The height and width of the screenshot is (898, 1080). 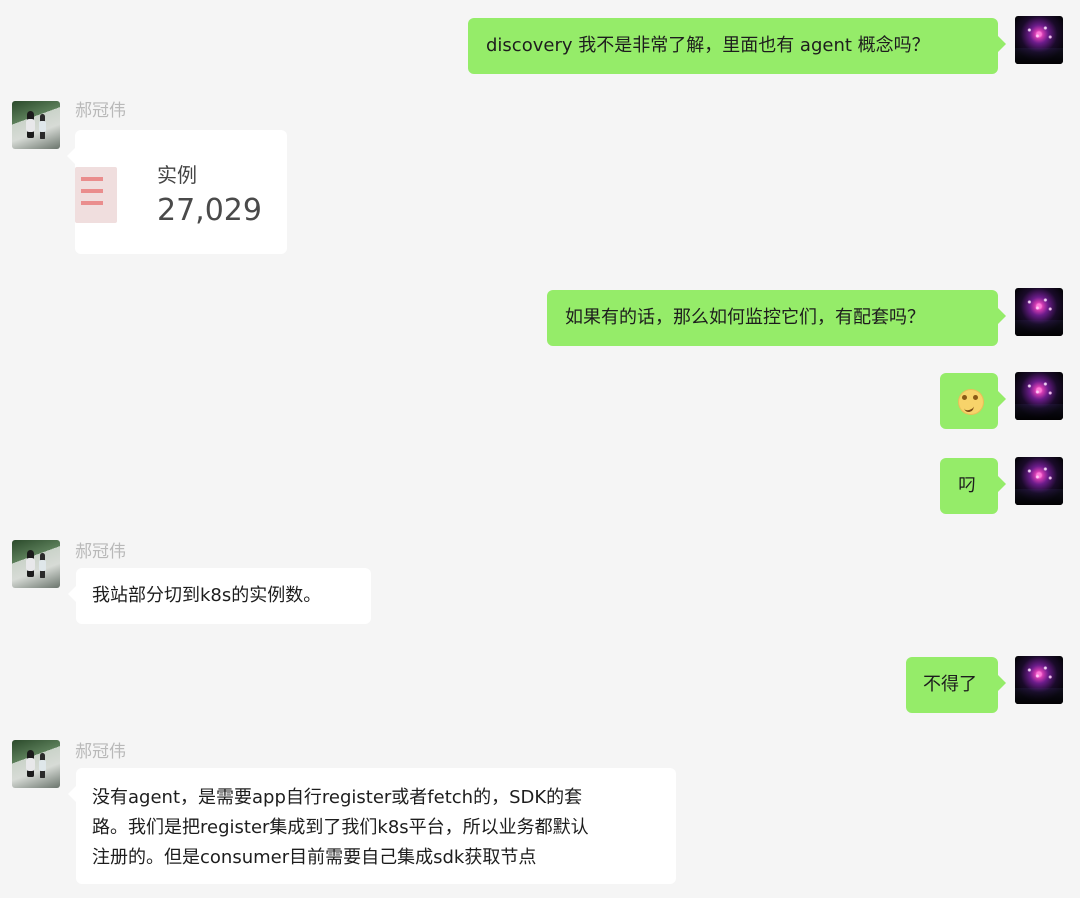 I want to click on message-text-line: 路。我们是把register集成到了我们k8s平台，所以业务都默认, so click(x=340, y=827).